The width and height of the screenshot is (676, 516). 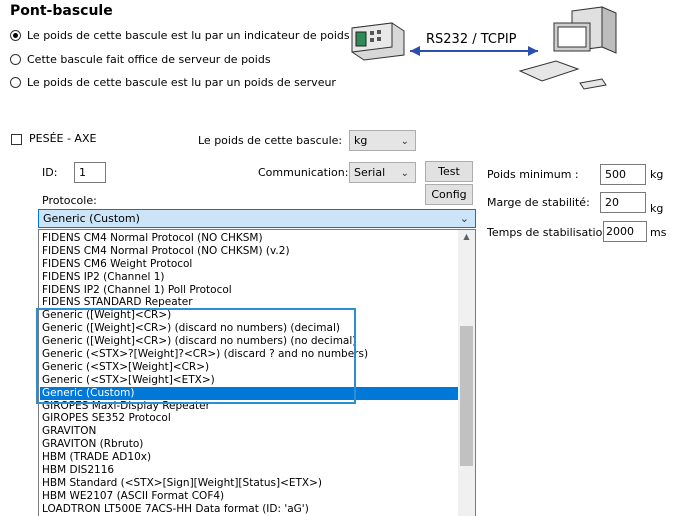 What do you see at coordinates (270, 140) in the screenshot?
I see `weight-unit-label: Le poids de cette bascule:` at bounding box center [270, 140].